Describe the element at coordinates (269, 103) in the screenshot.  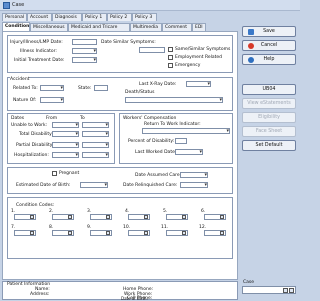
I see `view-estatements-button: View eStatements` at that location.